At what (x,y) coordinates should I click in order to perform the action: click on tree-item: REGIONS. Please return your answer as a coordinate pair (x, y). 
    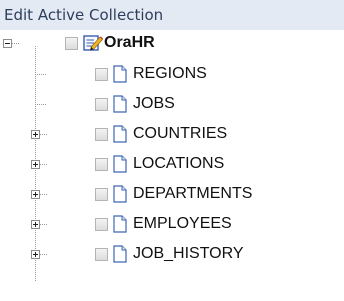
    Looking at the image, I should click on (170, 75).